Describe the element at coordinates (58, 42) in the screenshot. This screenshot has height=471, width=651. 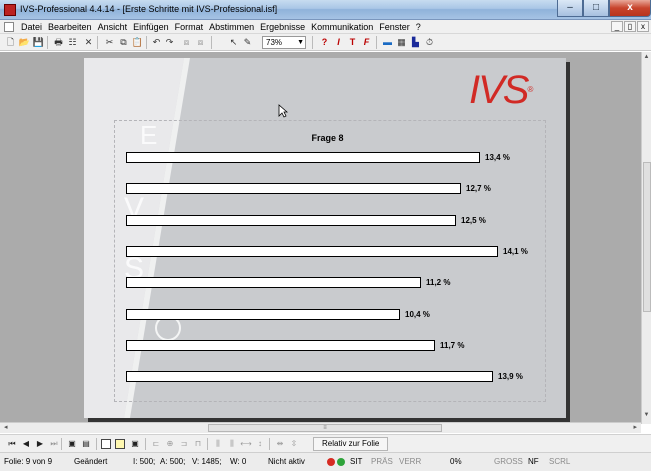
I see `print-icon: 🖶` at that location.